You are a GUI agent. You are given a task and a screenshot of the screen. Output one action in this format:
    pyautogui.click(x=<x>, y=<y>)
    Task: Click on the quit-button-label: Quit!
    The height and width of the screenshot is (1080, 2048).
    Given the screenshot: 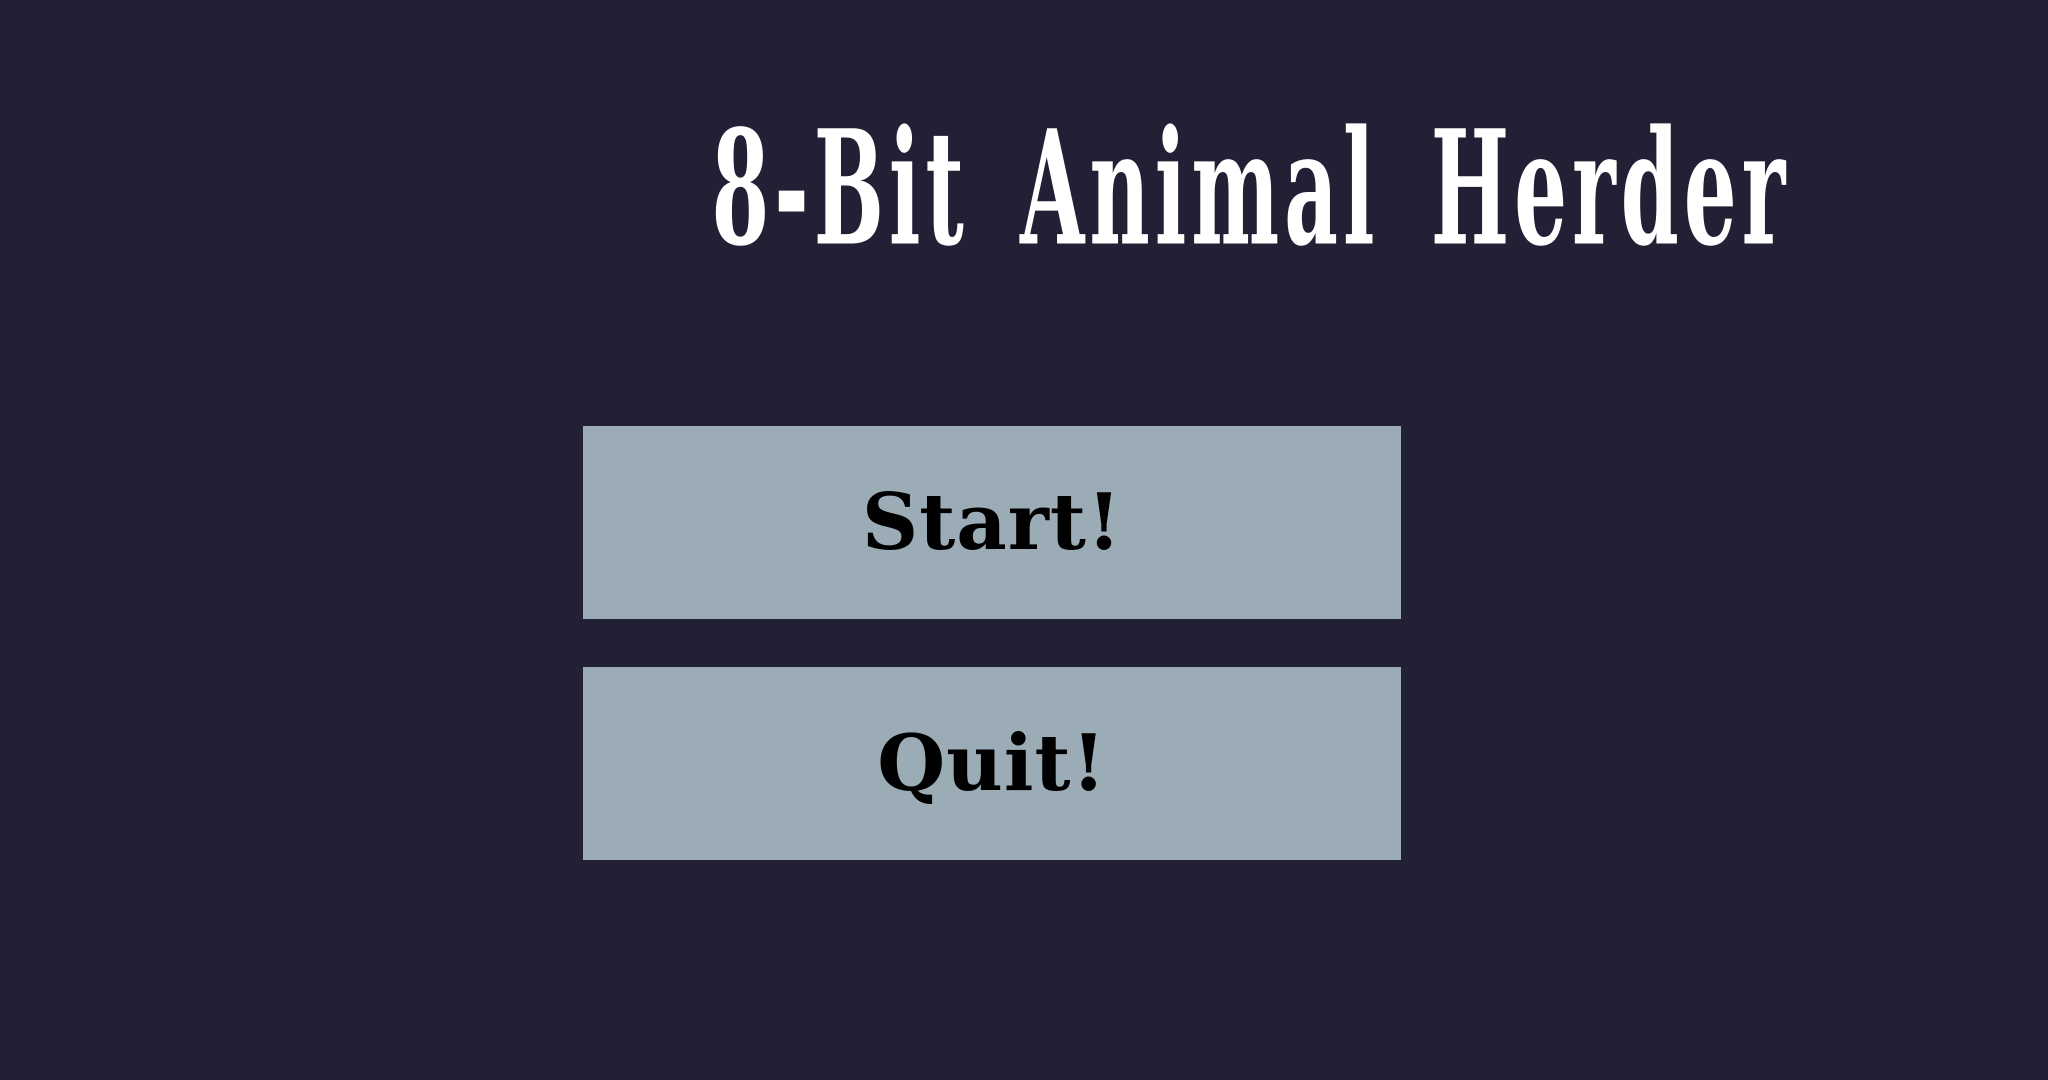 What is the action you would take?
    pyautogui.click(x=992, y=763)
    